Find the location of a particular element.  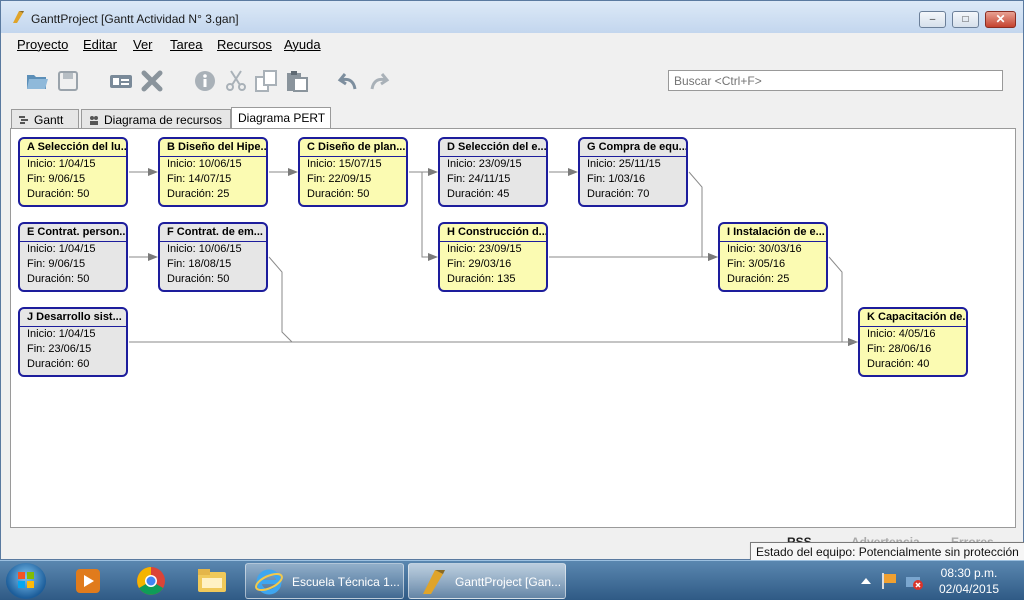

minimize-icon: – is located at coordinates (932, 19).